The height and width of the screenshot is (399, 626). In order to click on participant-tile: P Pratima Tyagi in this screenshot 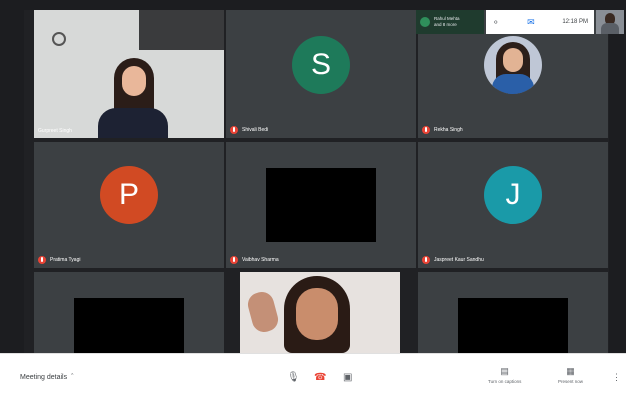, I will do `click(129, 205)`.